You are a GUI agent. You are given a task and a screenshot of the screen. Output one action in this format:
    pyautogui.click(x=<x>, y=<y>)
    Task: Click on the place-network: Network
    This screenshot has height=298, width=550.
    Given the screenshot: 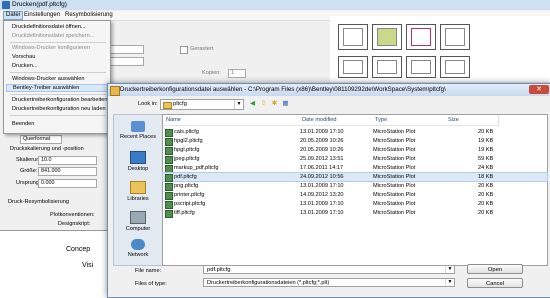 What is the action you would take?
    pyautogui.click(x=138, y=248)
    